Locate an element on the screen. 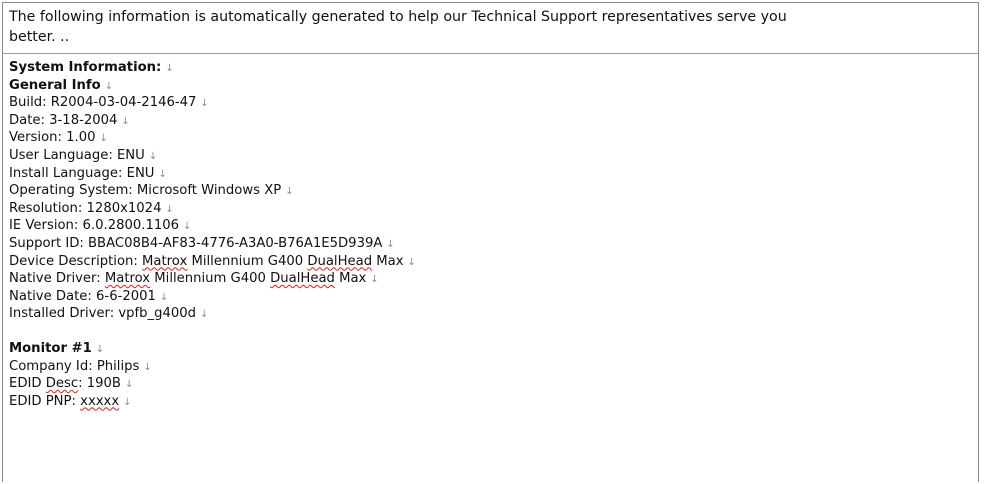 This screenshot has width=988, height=484. native-date-line: Native Date: 6-6-2001 ↓ is located at coordinates (89, 296).